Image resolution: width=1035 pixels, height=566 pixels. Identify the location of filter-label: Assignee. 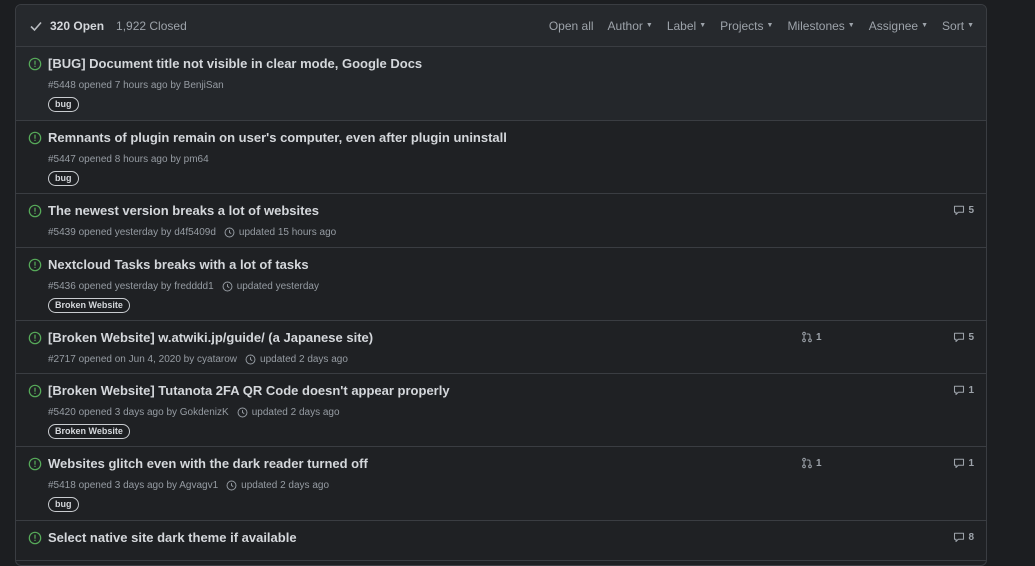
(893, 25).